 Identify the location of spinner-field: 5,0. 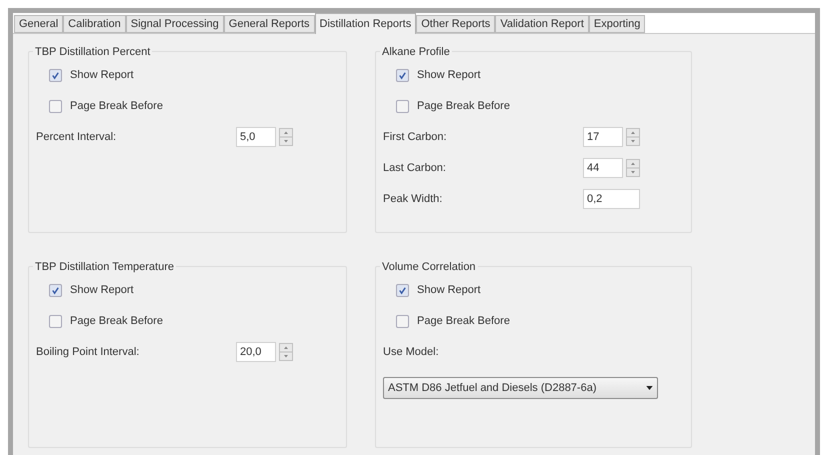
(256, 137).